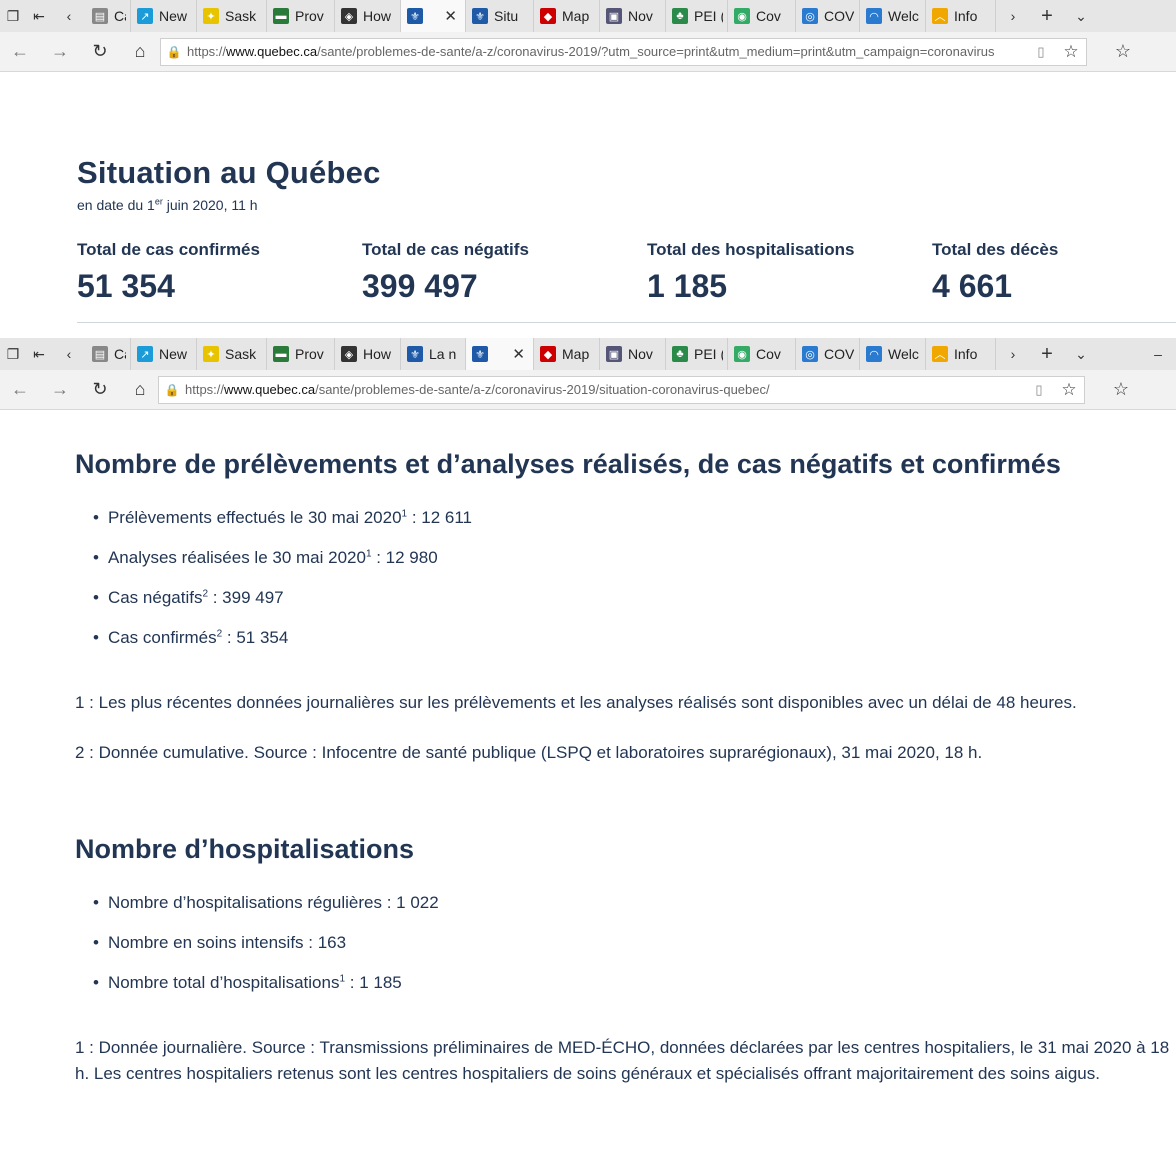 The image size is (1176, 1152). What do you see at coordinates (443, 354) in the screenshot?
I see `tab-label: La n` at bounding box center [443, 354].